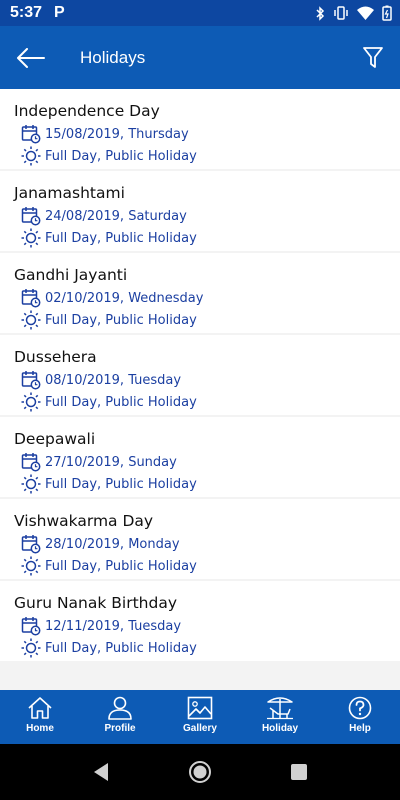 The height and width of the screenshot is (800, 400). What do you see at coordinates (341, 13) in the screenshot?
I see `vibrate-icon` at bounding box center [341, 13].